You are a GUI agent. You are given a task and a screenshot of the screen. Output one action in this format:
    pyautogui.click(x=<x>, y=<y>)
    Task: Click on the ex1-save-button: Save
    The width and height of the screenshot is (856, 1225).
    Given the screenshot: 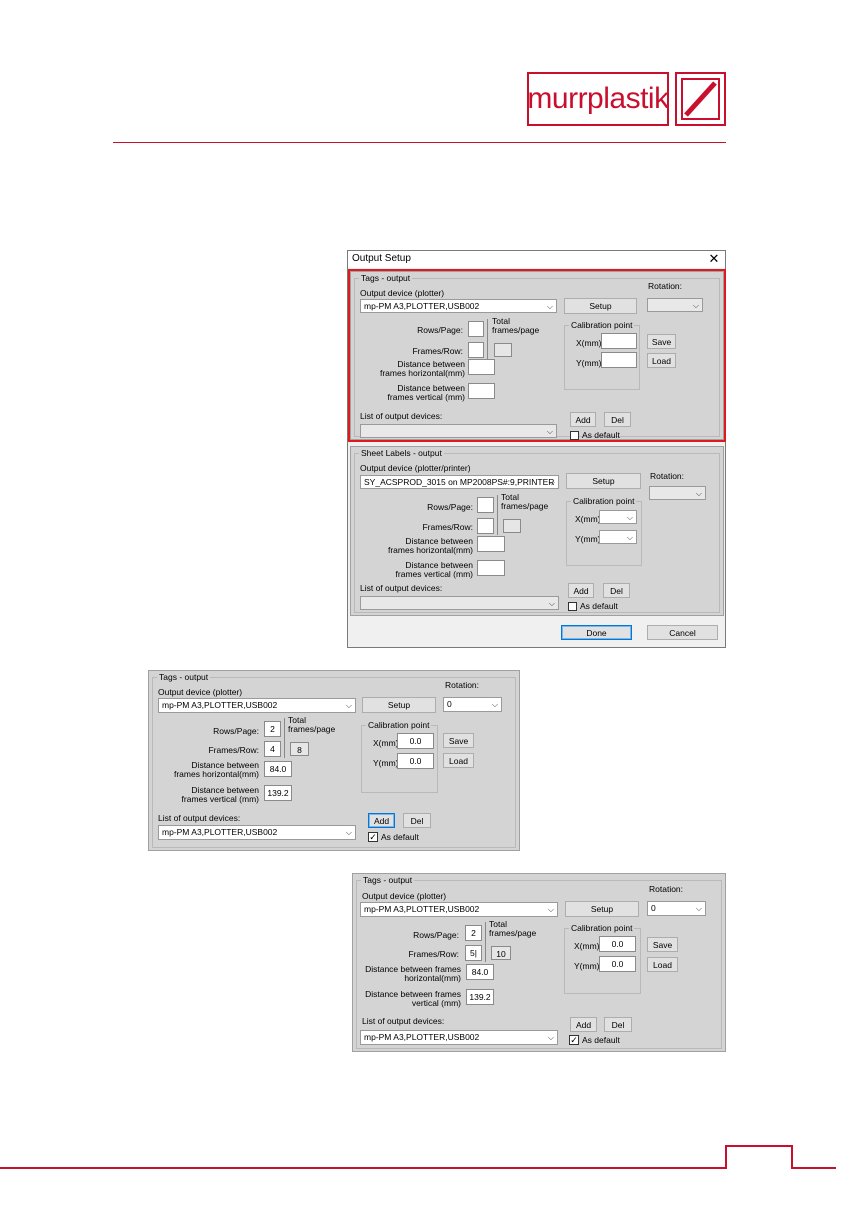 What is the action you would take?
    pyautogui.click(x=458, y=740)
    